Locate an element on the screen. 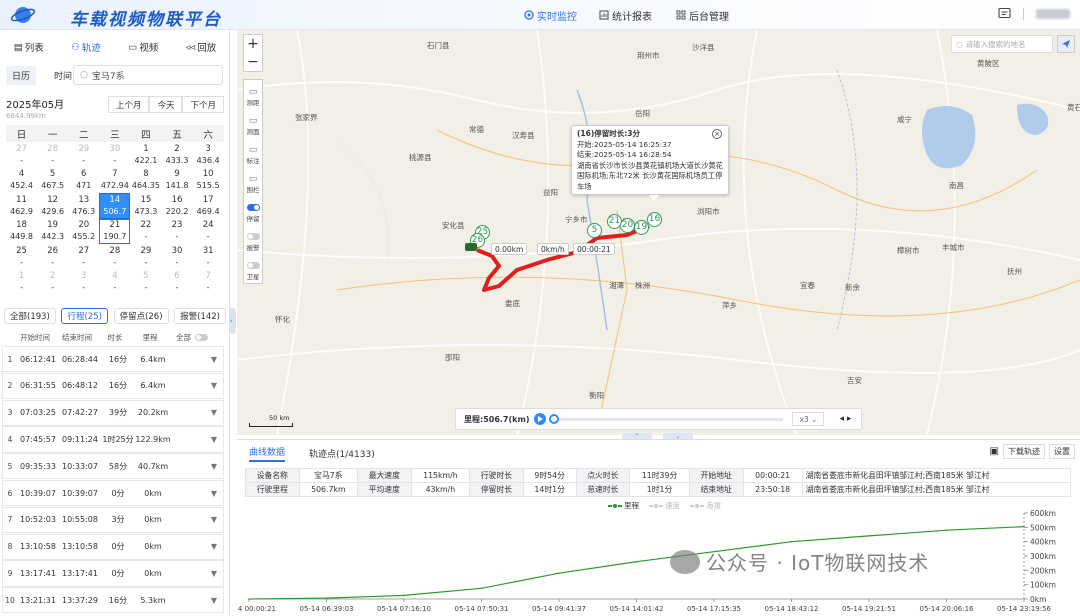 The width and height of the screenshot is (1080, 616). table-row: 1013:21:3113:37:2916分5.3km▼ is located at coordinates (113, 600).